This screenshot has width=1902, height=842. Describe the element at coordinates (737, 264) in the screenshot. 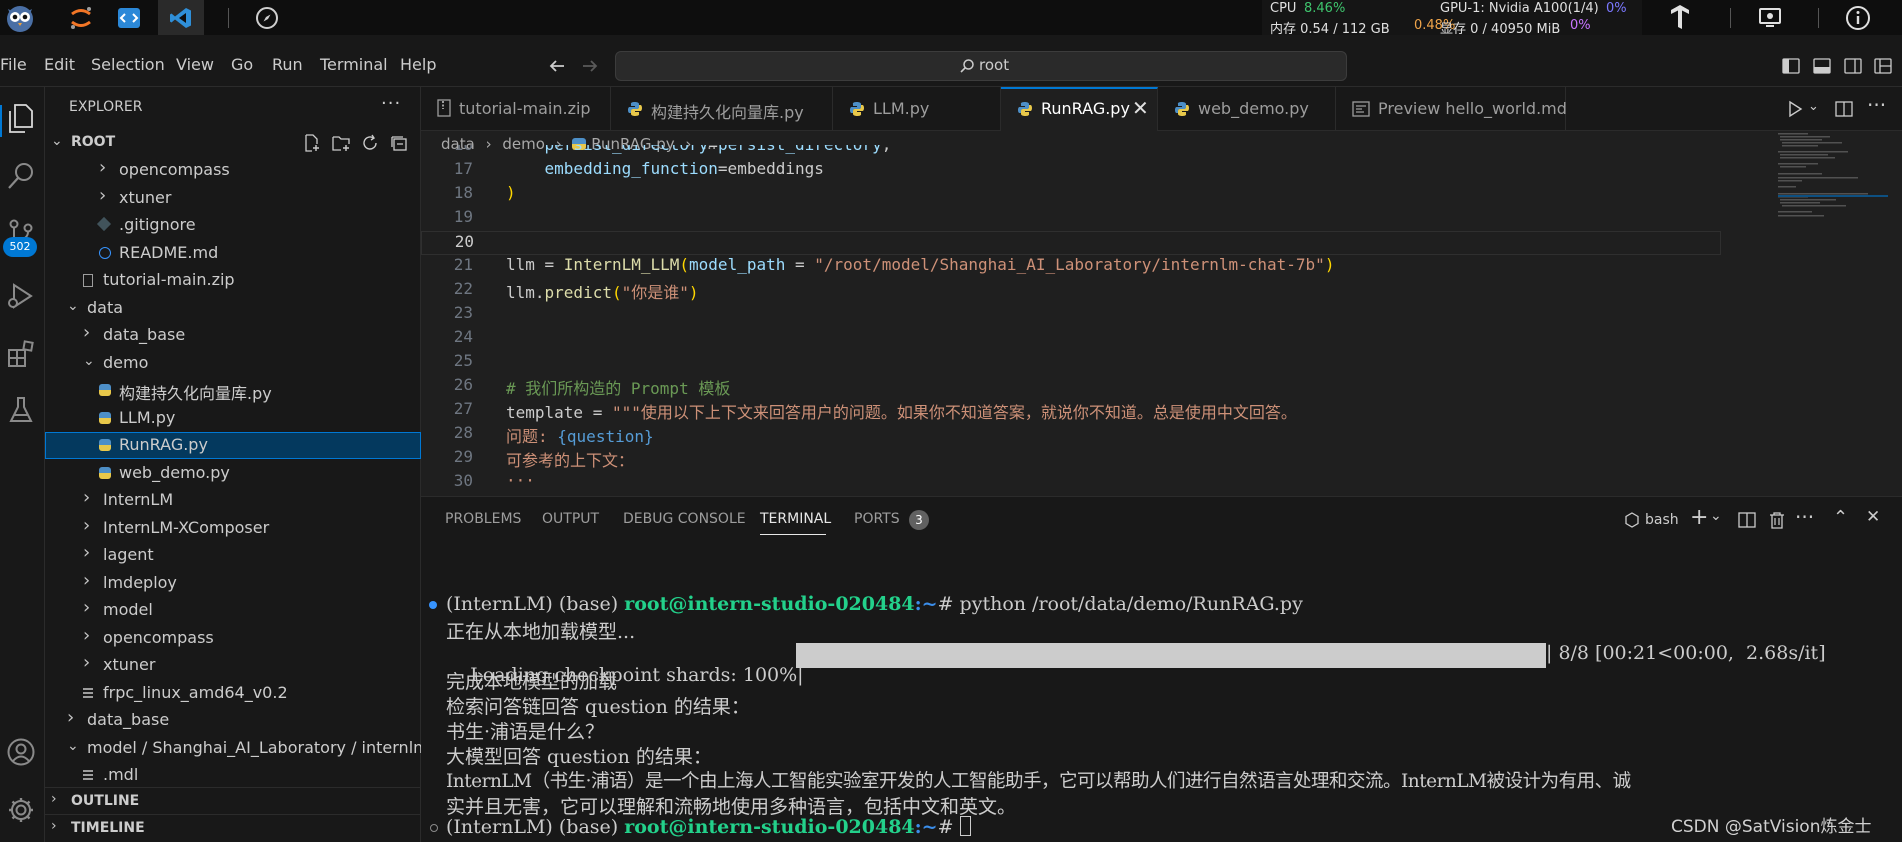

I see `code-token: model_path` at that location.